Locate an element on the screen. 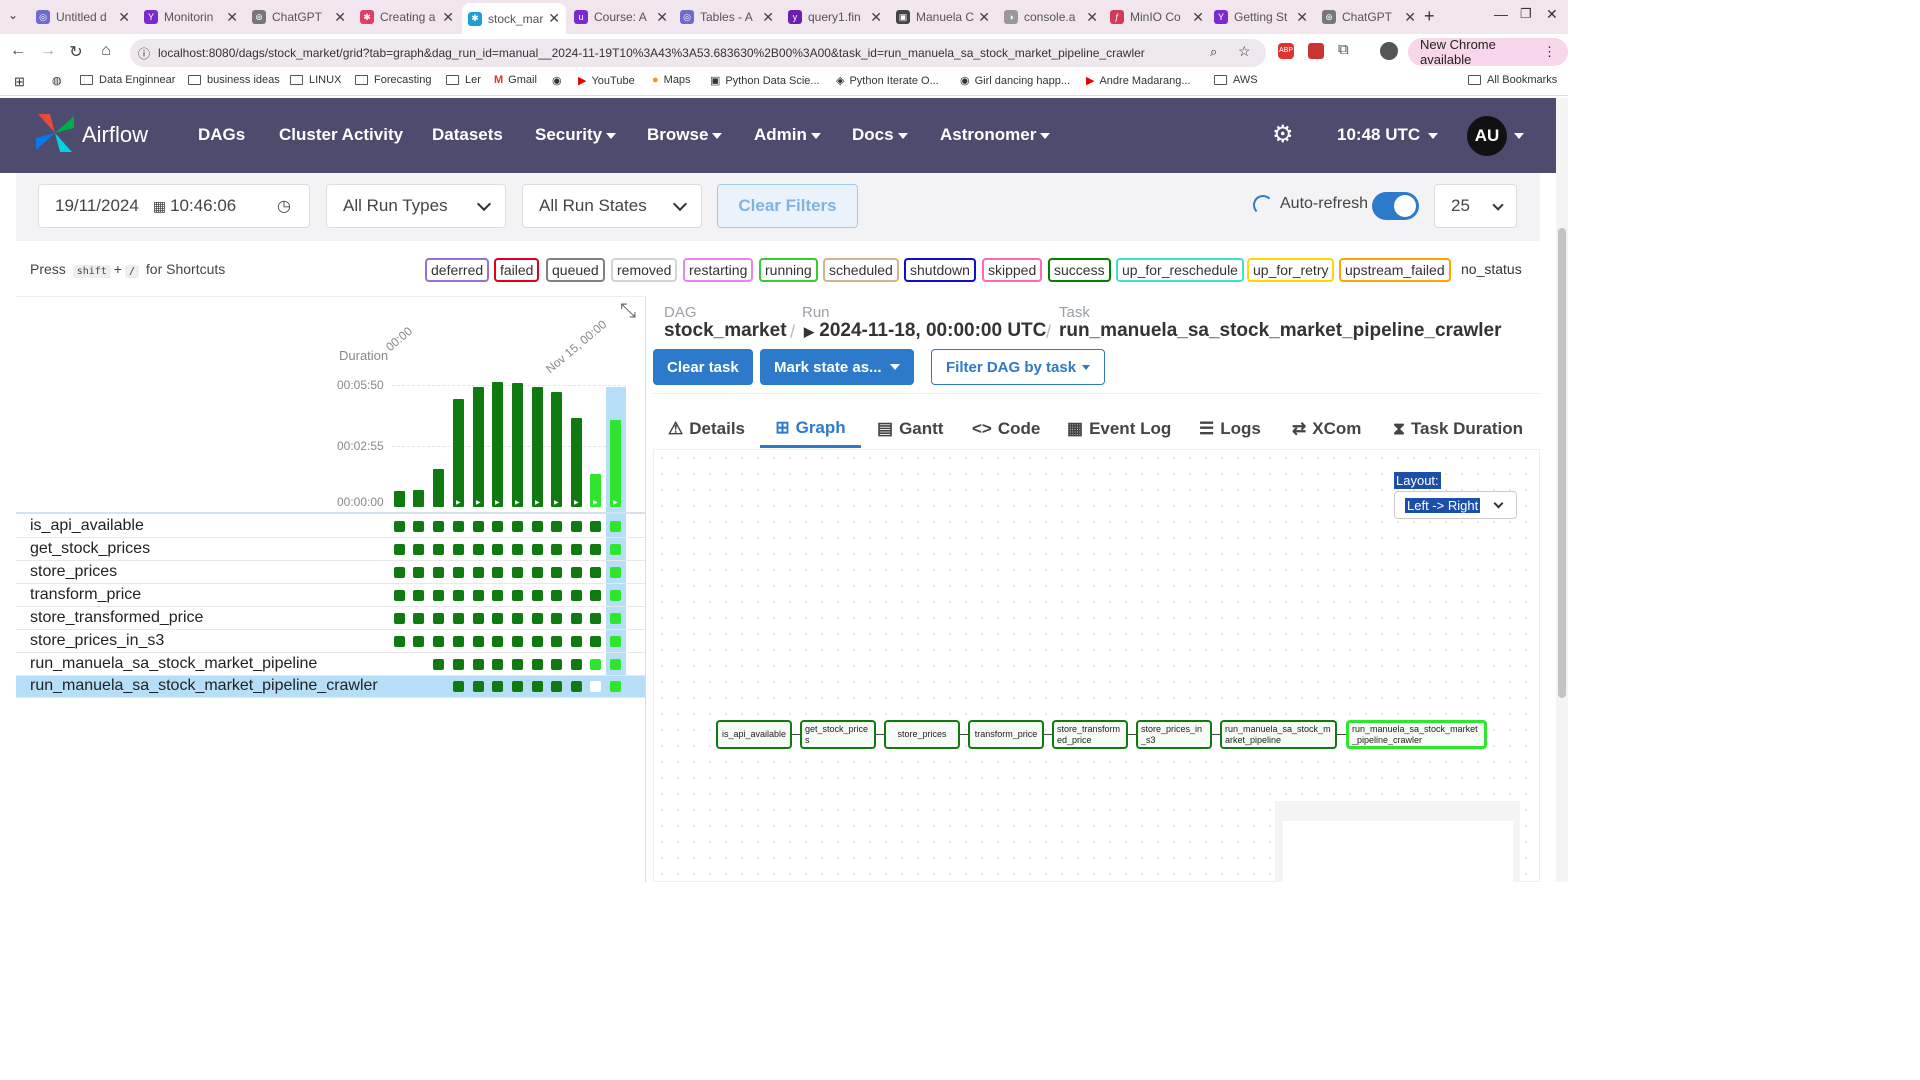  bookmark-folder: business ideas is located at coordinates (234, 80).